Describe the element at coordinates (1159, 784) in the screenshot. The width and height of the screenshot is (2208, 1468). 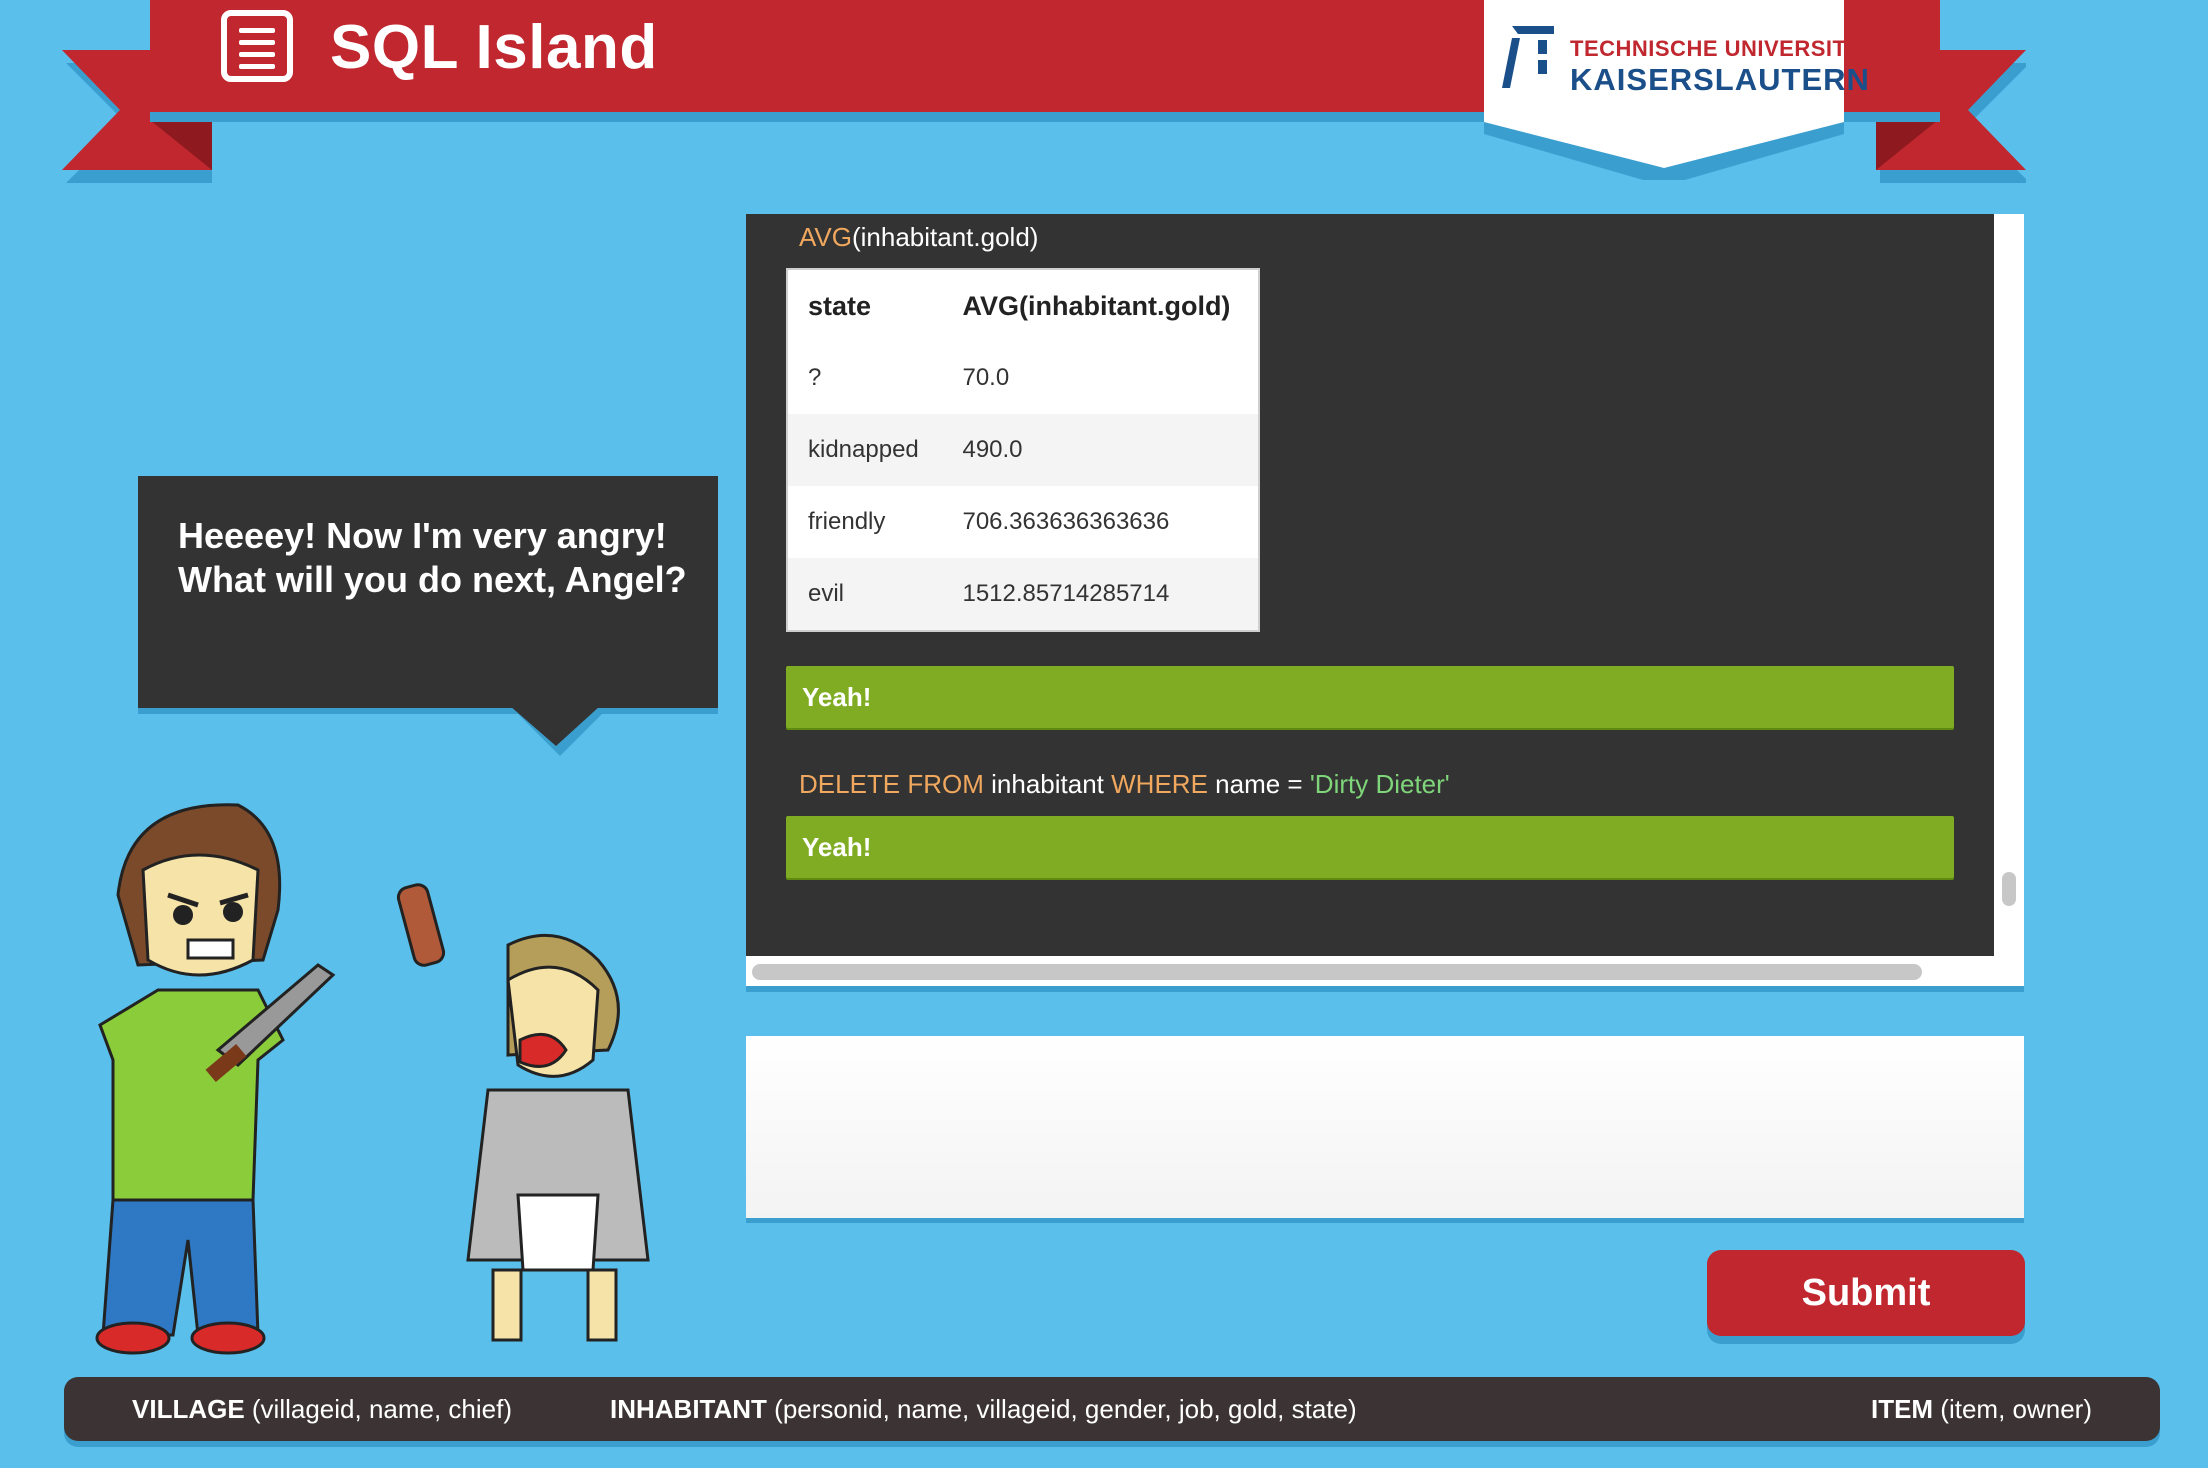
I see `sql-keyword: WHERE` at that location.